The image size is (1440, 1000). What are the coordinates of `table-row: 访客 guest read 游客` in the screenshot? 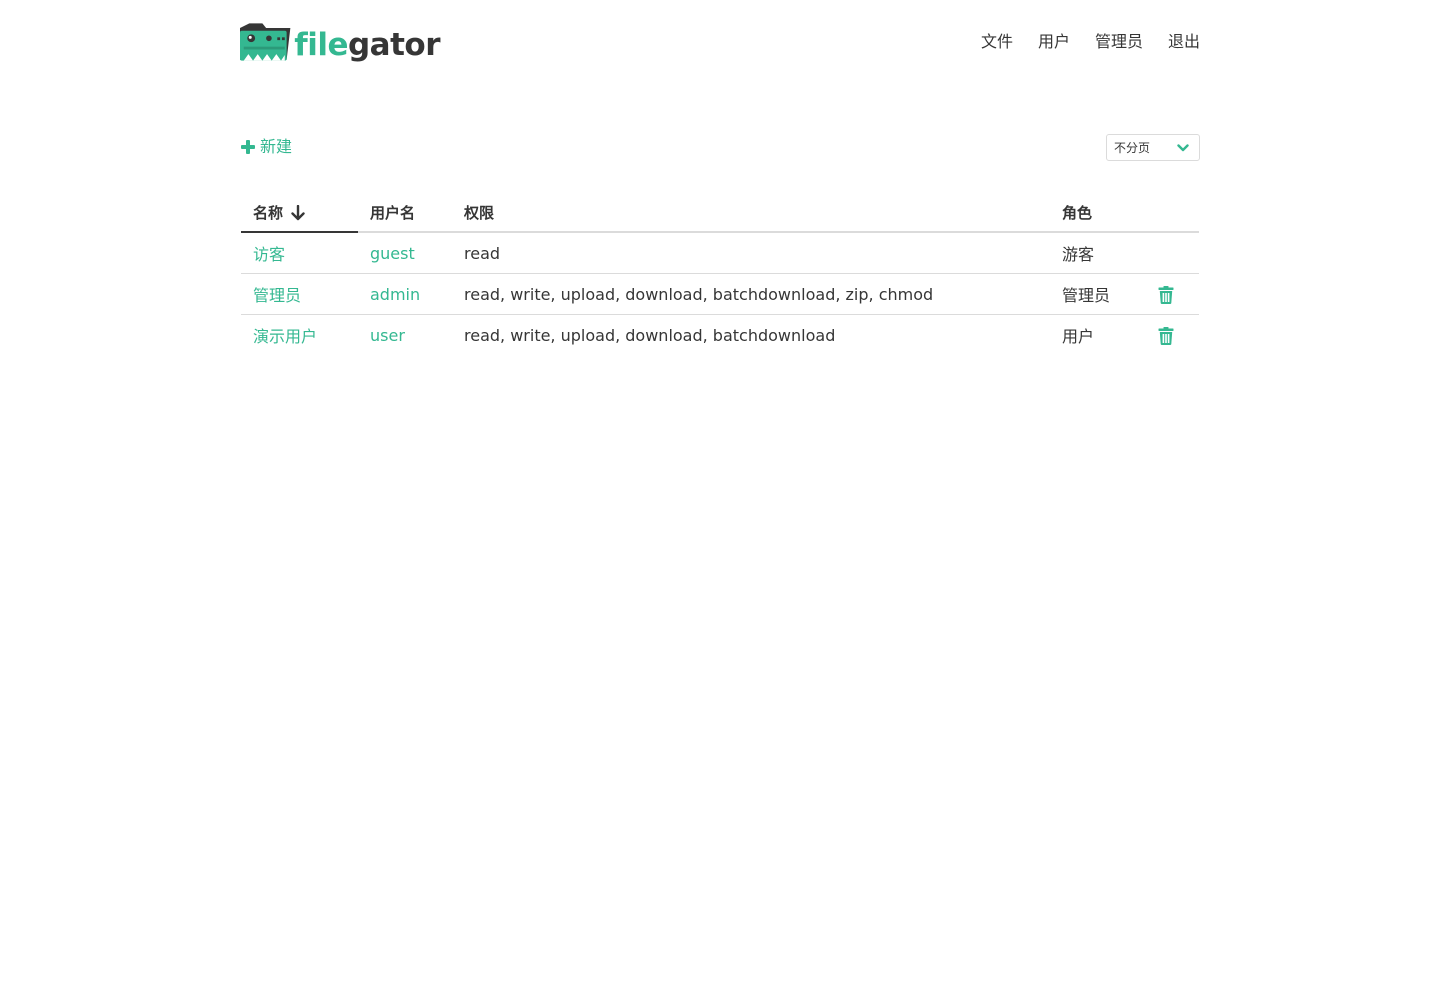 It's located at (720, 253).